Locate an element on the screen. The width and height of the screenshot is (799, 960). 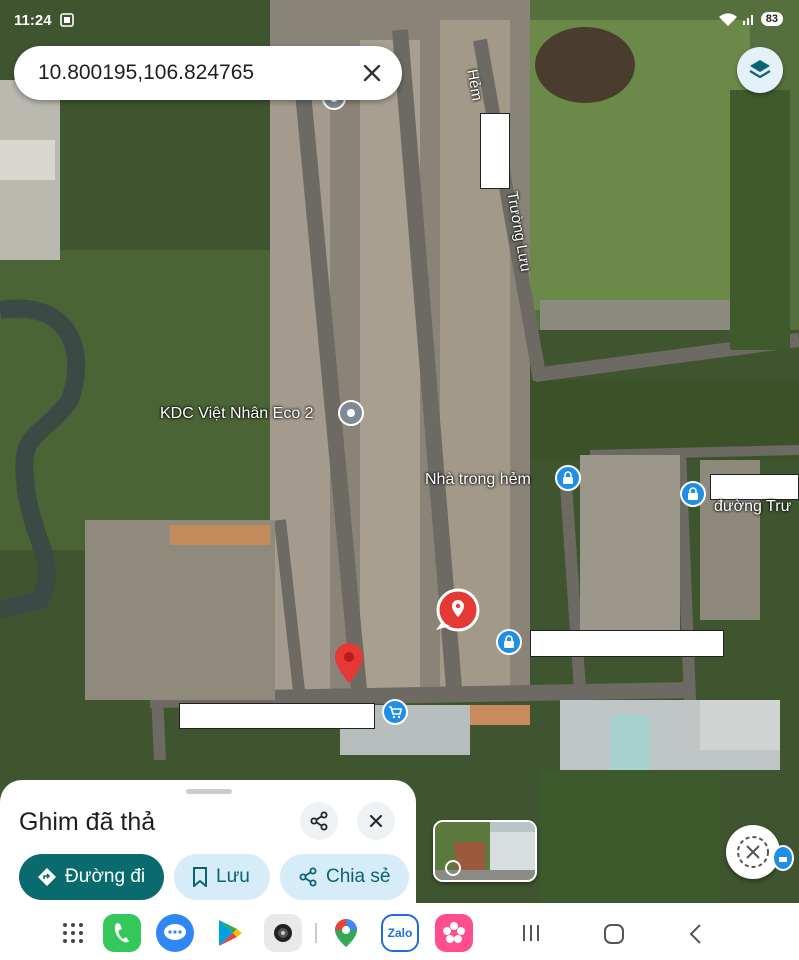
save-button: Lưu is located at coordinates (222, 877).